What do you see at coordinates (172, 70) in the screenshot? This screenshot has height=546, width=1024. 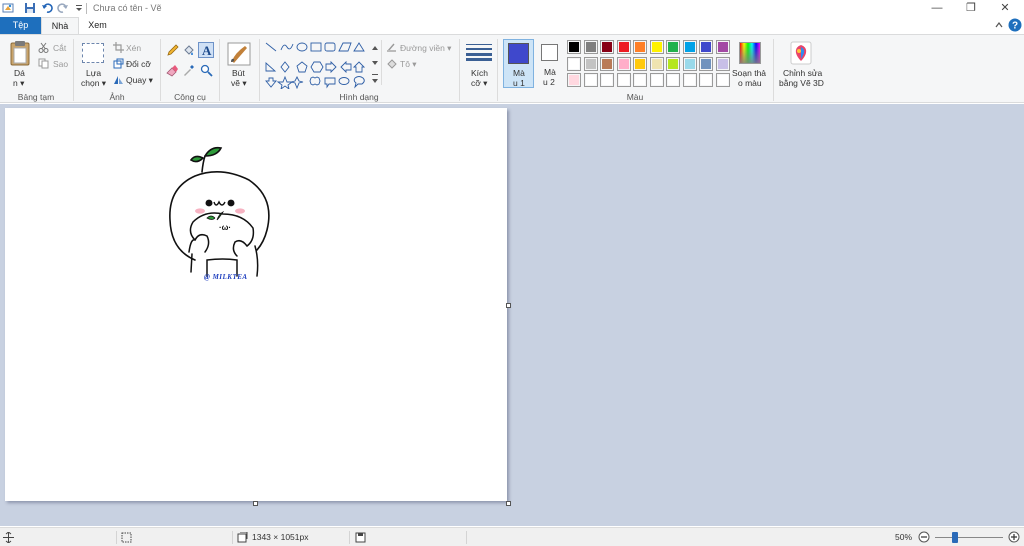 I see `eraser-icon` at bounding box center [172, 70].